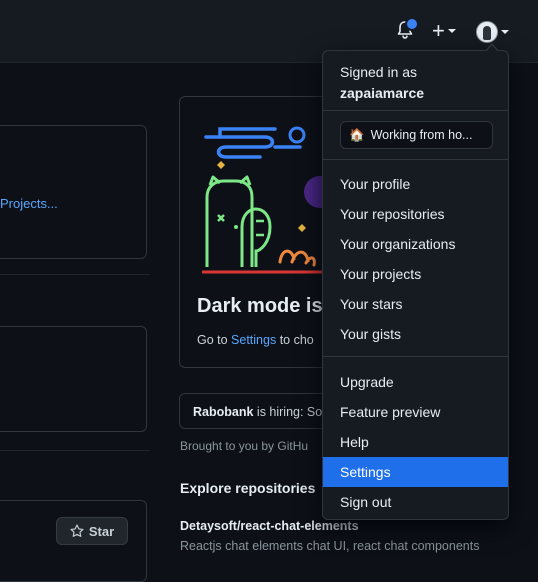 Image resolution: width=538 pixels, height=582 pixels. Describe the element at coordinates (415, 442) in the screenshot. I see `menu-item-help: Help` at that location.